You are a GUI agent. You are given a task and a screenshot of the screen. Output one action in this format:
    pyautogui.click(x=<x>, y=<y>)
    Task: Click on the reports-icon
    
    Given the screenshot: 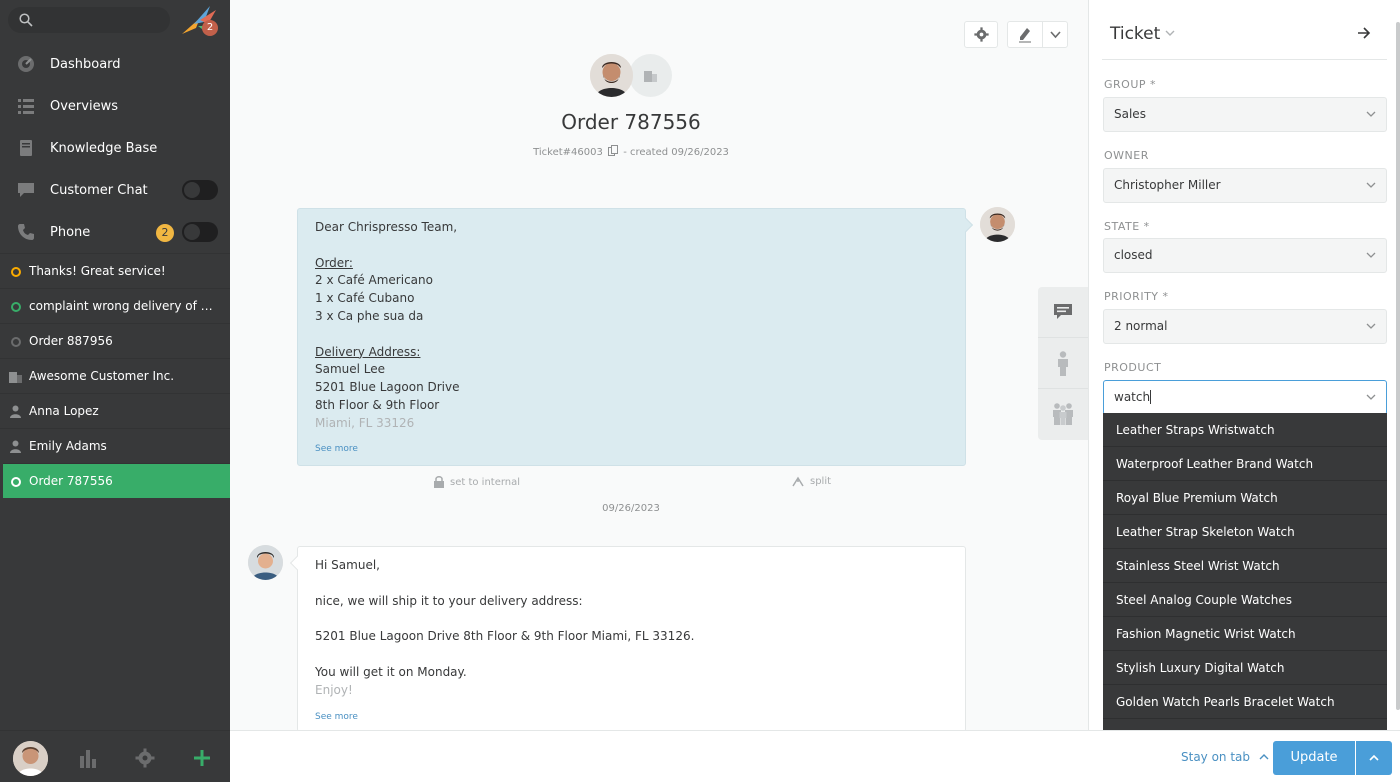 What is the action you would take?
    pyautogui.click(x=88, y=758)
    